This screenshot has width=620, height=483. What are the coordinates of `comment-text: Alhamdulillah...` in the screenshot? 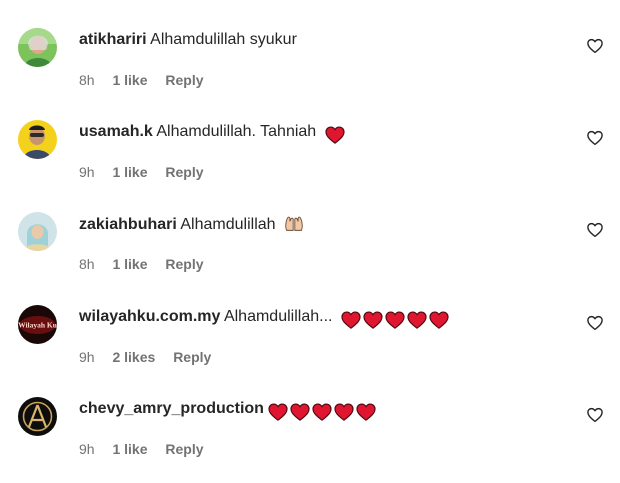 It's located at (278, 316).